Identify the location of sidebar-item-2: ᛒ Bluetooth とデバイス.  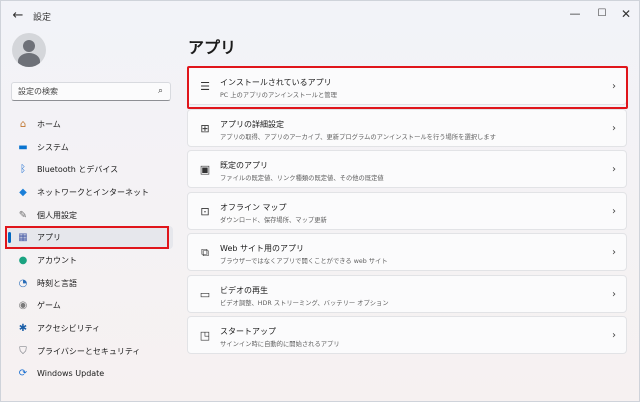
(90, 169).